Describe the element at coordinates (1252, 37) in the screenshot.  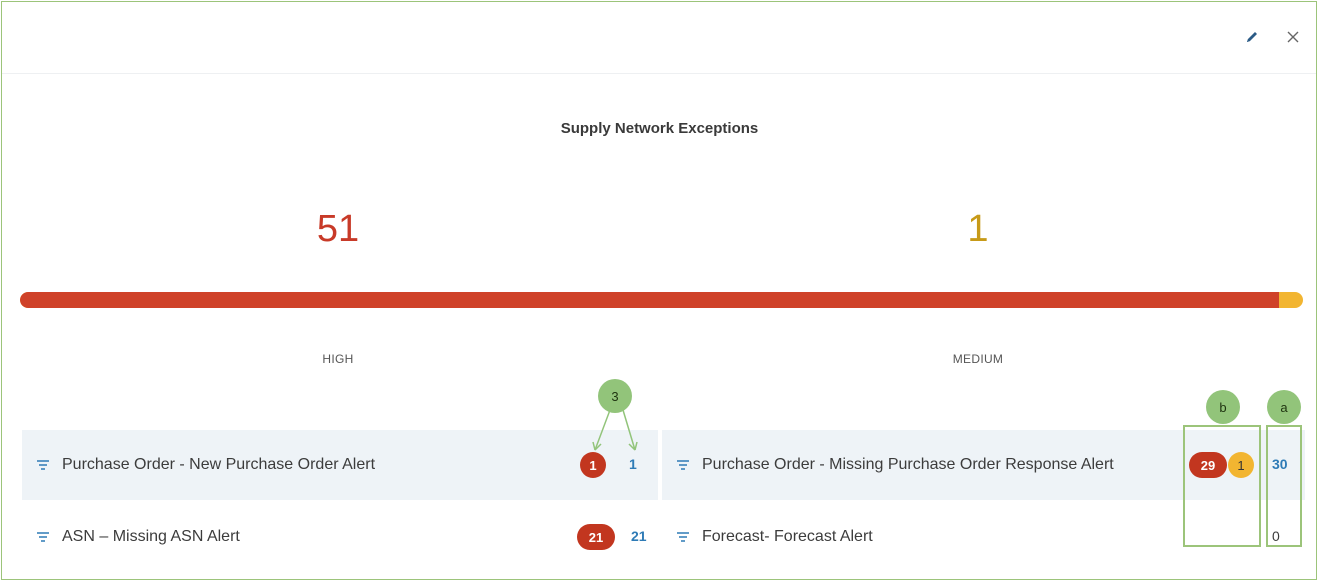
I see `pencil-icon` at that location.